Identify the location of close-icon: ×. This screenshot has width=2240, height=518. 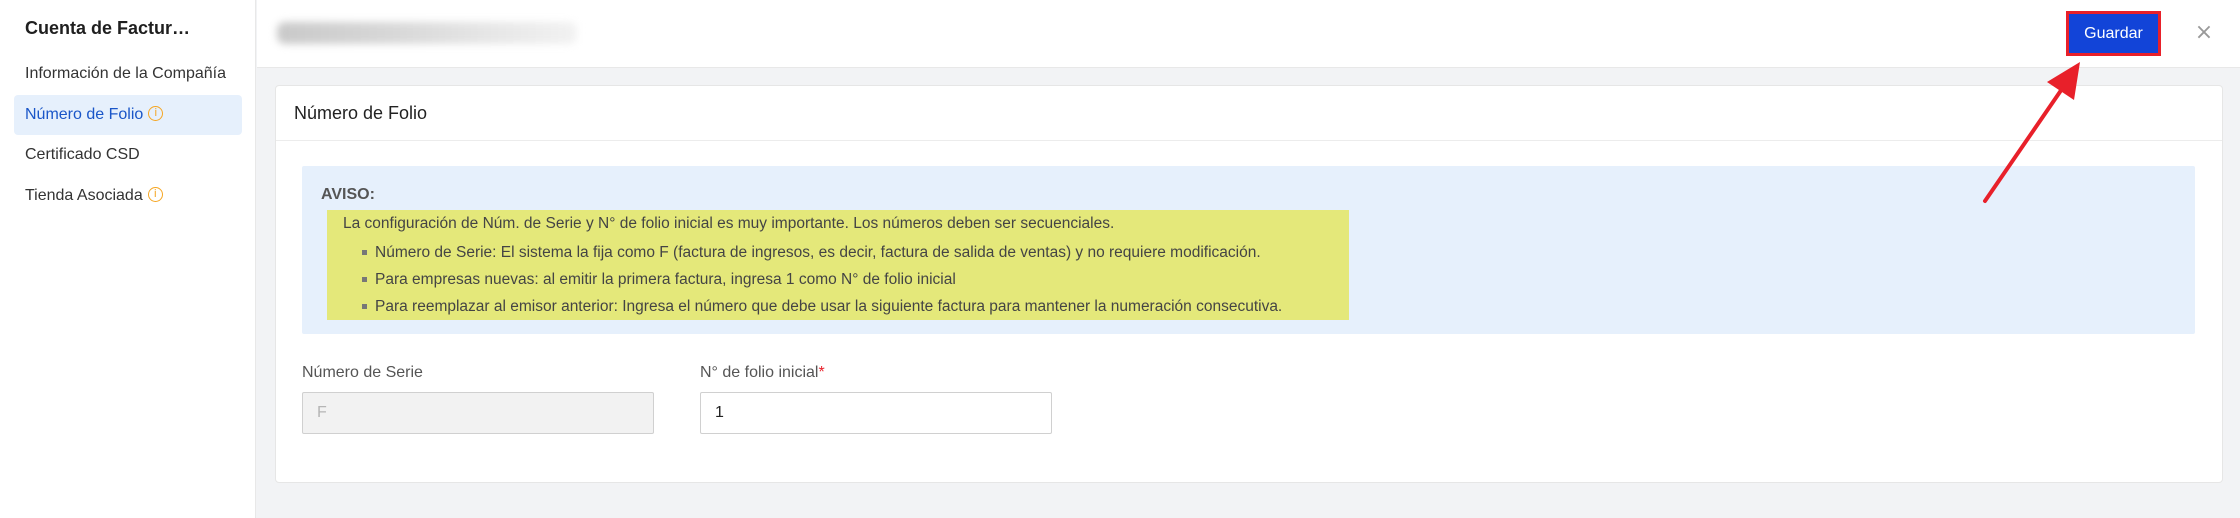
(2204, 33).